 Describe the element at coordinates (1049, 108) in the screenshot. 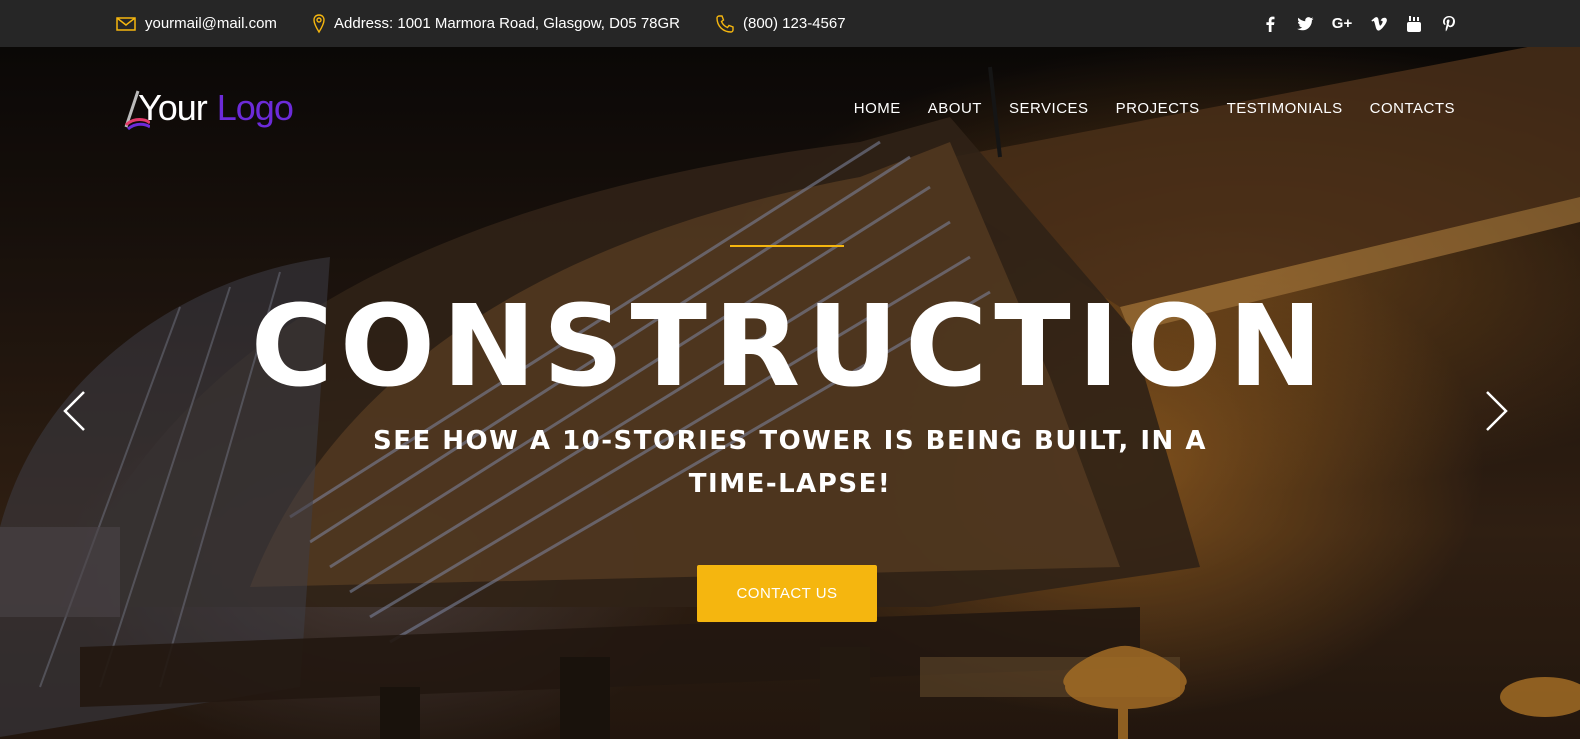

I see `nav-services: SERVICES` at that location.